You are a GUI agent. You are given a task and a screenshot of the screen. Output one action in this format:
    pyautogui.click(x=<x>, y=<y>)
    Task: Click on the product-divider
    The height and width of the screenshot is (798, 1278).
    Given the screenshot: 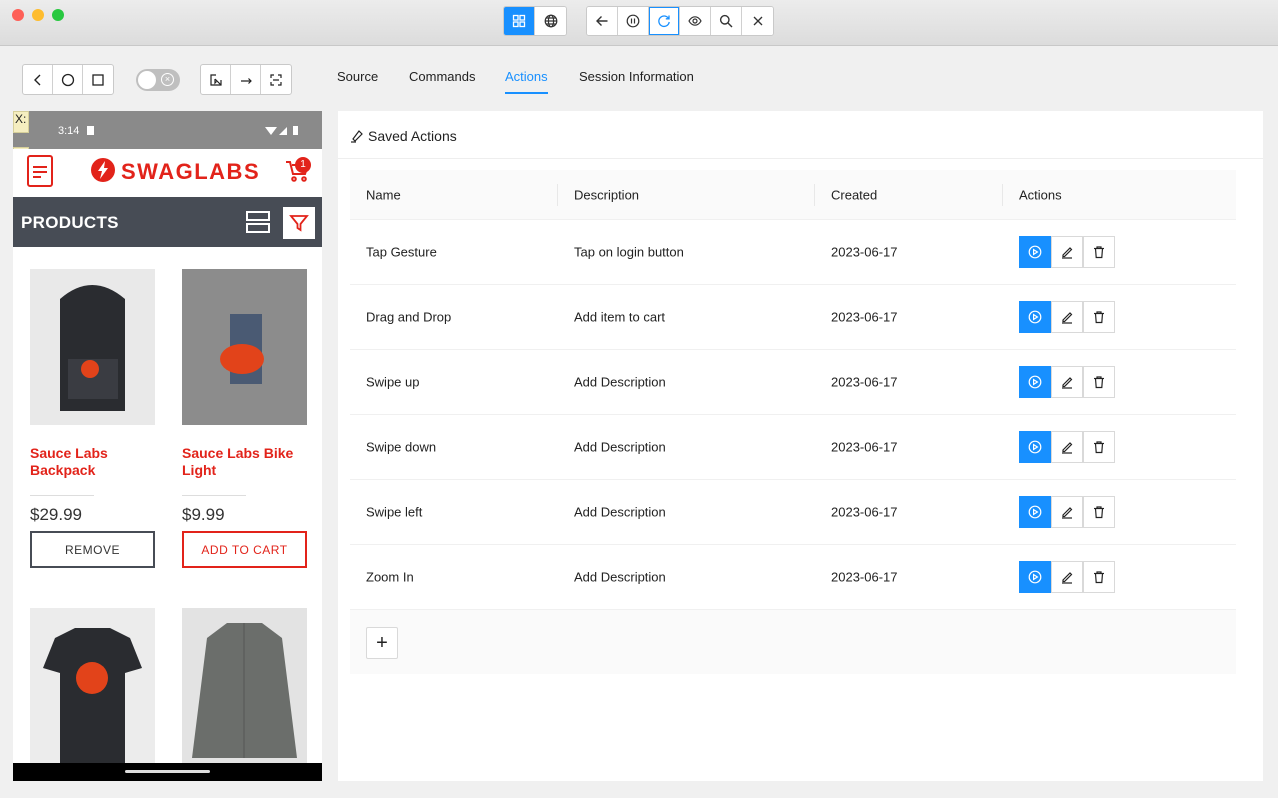 What is the action you would take?
    pyautogui.click(x=214, y=495)
    